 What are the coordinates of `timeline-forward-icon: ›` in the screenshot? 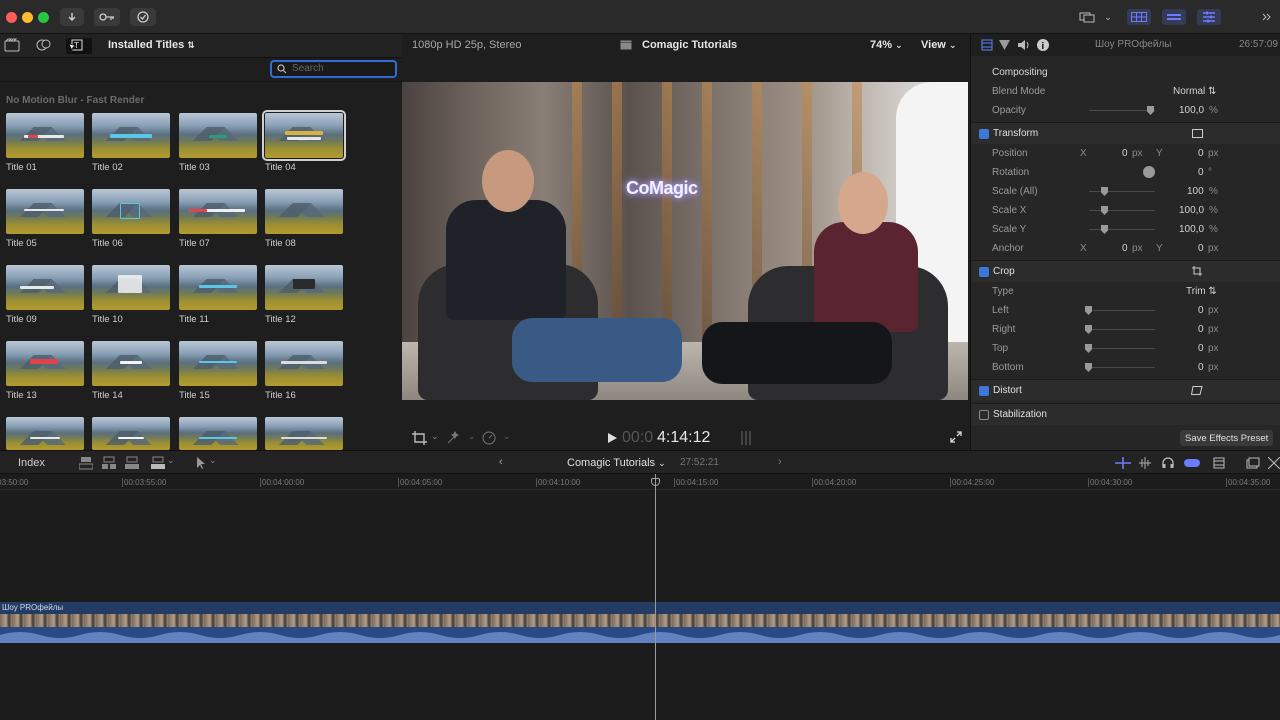 It's located at (780, 462).